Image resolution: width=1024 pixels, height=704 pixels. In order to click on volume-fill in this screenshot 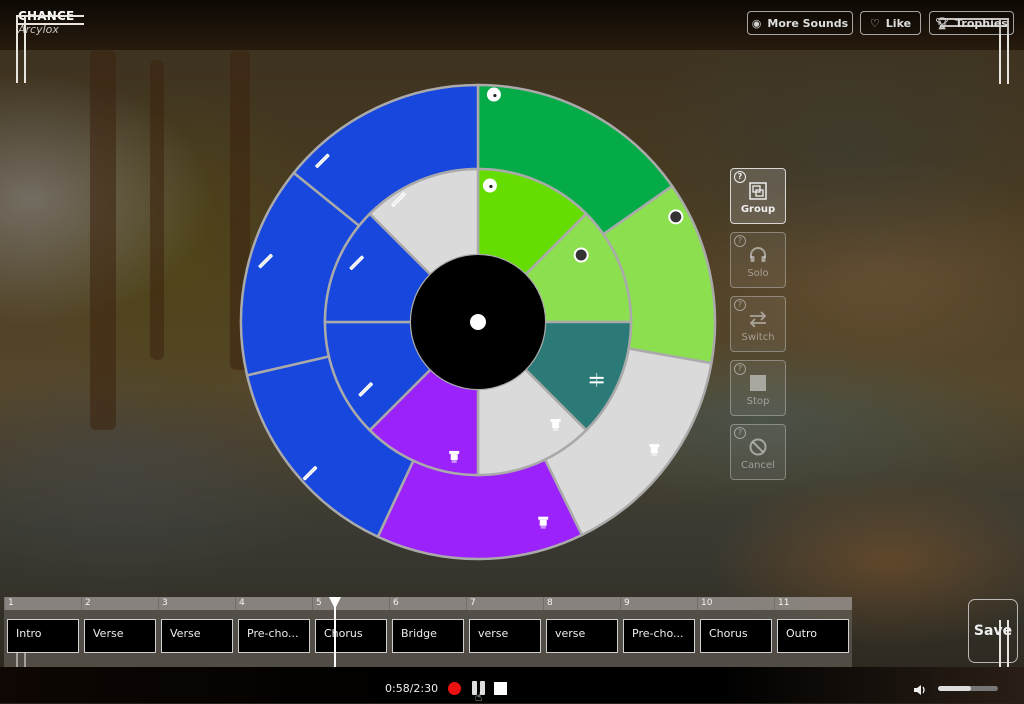, I will do `click(954, 688)`.